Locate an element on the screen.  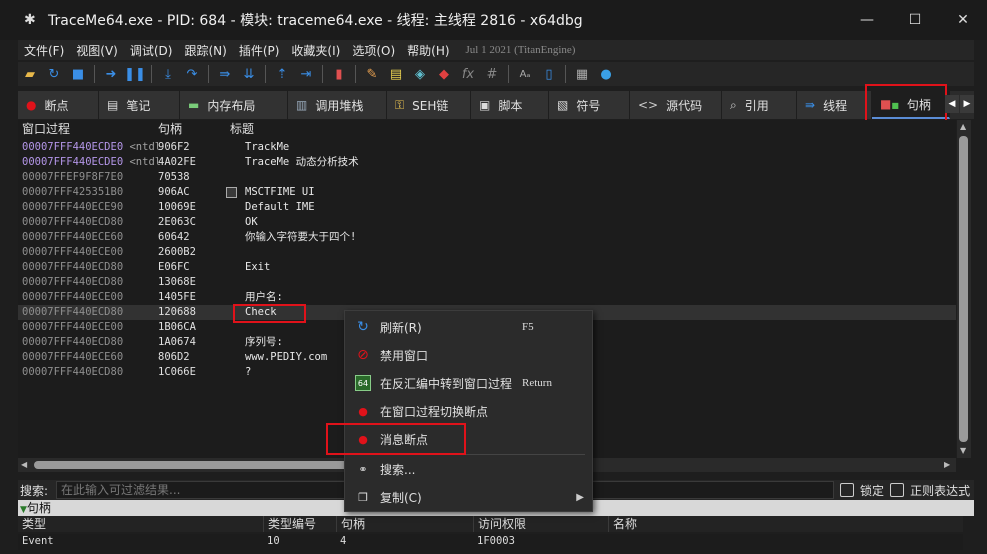
menu-options: 选项(O) is located at coordinates (373, 50).